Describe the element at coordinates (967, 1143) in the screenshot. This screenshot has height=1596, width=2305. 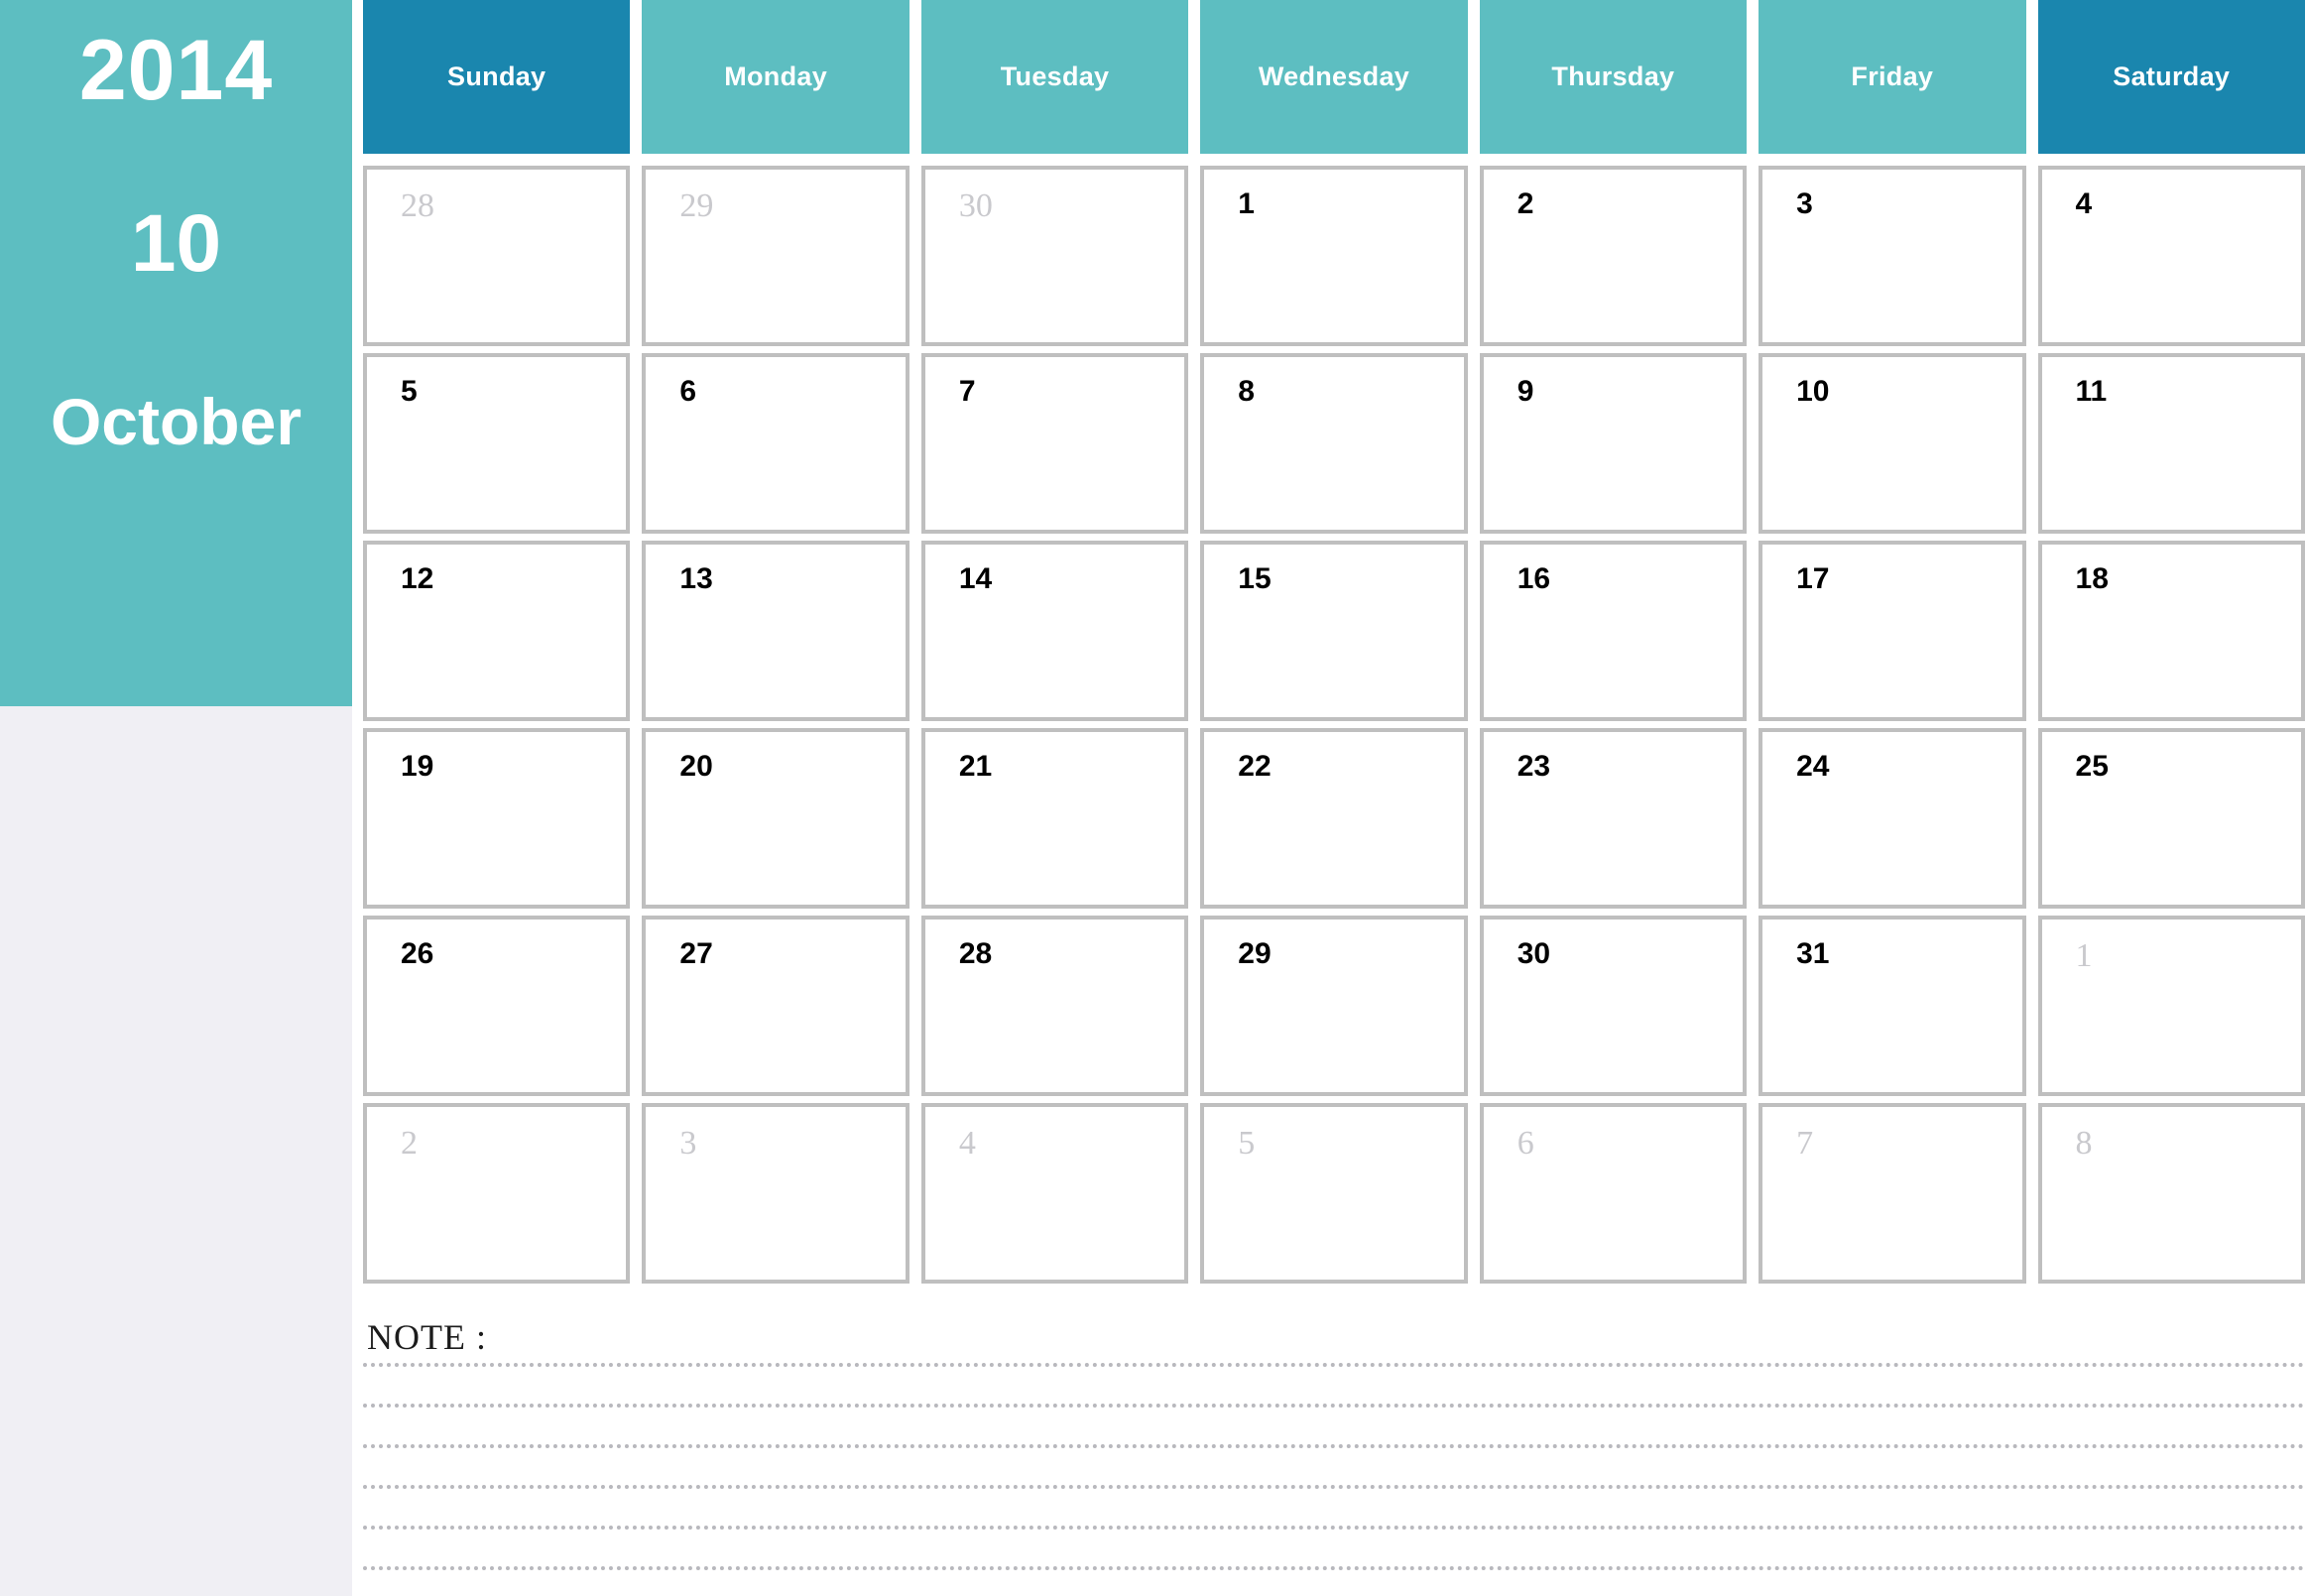
I see `day-number: 4` at that location.